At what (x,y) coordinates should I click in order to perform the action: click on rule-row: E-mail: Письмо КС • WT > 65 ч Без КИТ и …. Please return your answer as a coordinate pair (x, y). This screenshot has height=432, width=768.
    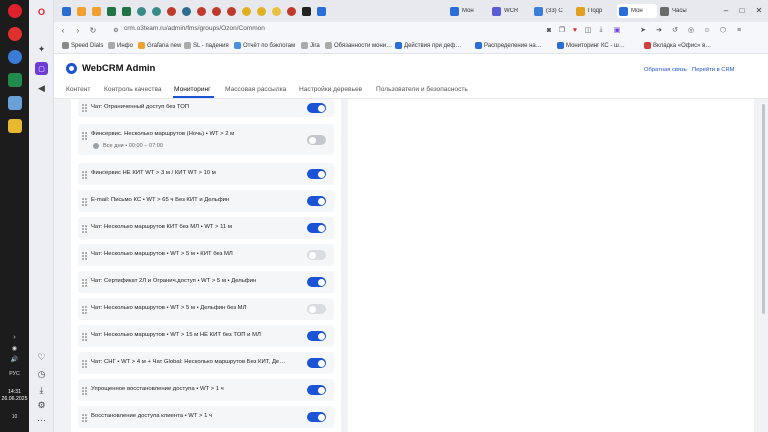
    Looking at the image, I should click on (206, 201).